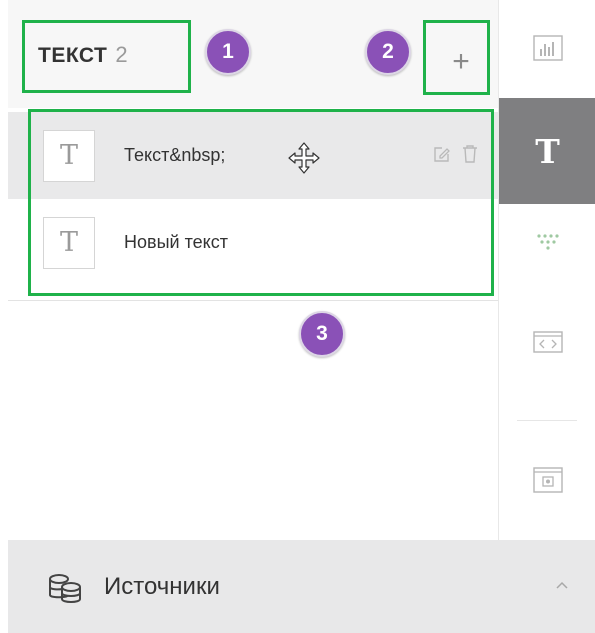 Image resolution: width=595 pixels, height=633 pixels. What do you see at coordinates (388, 52) in the screenshot?
I see `callout-badge-2: 2` at bounding box center [388, 52].